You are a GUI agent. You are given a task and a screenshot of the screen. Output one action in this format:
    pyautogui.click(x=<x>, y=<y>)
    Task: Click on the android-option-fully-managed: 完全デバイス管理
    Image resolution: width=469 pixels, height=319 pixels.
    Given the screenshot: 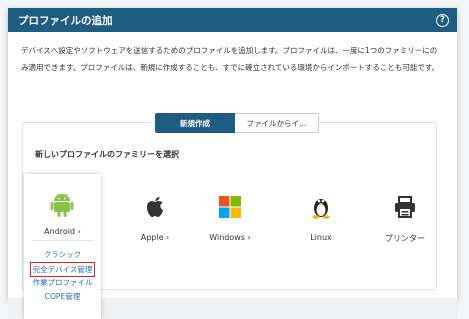 What is the action you would take?
    pyautogui.click(x=62, y=269)
    